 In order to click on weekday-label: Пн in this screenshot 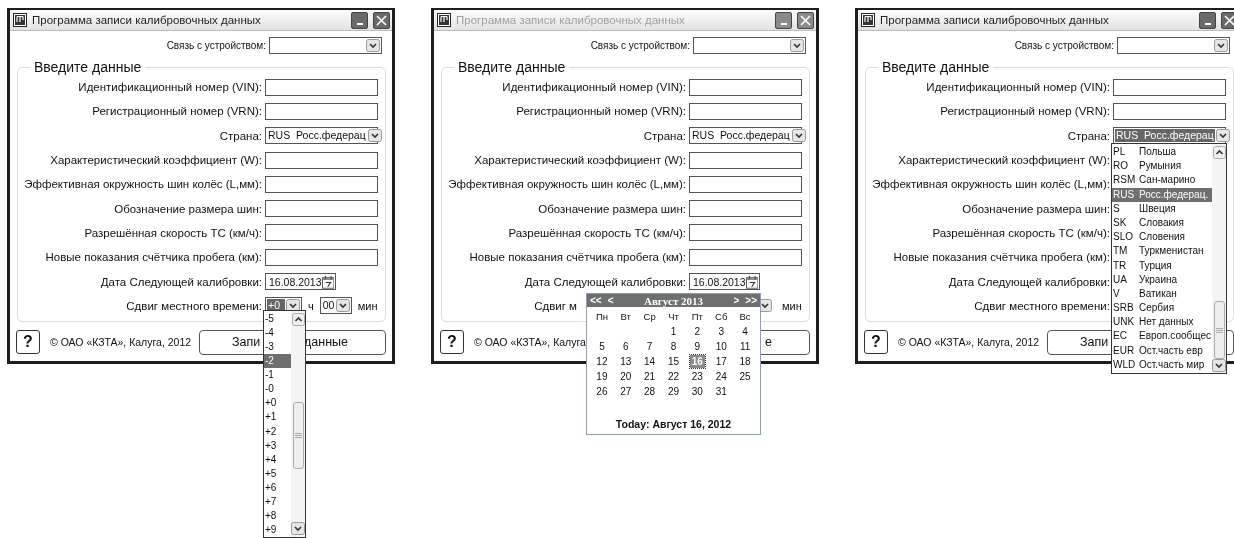, I will do `click(601, 316)`.